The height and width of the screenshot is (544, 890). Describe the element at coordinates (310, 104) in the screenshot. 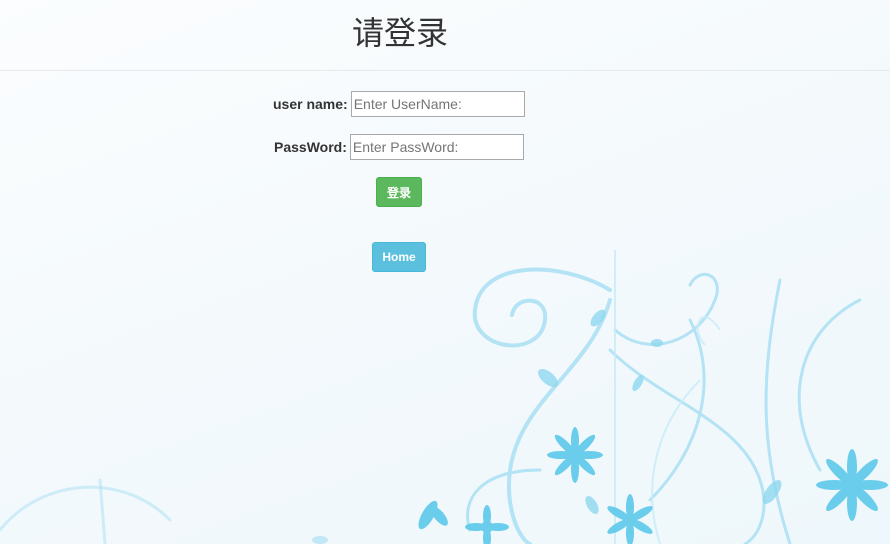

I see `username-label: user name:` at that location.